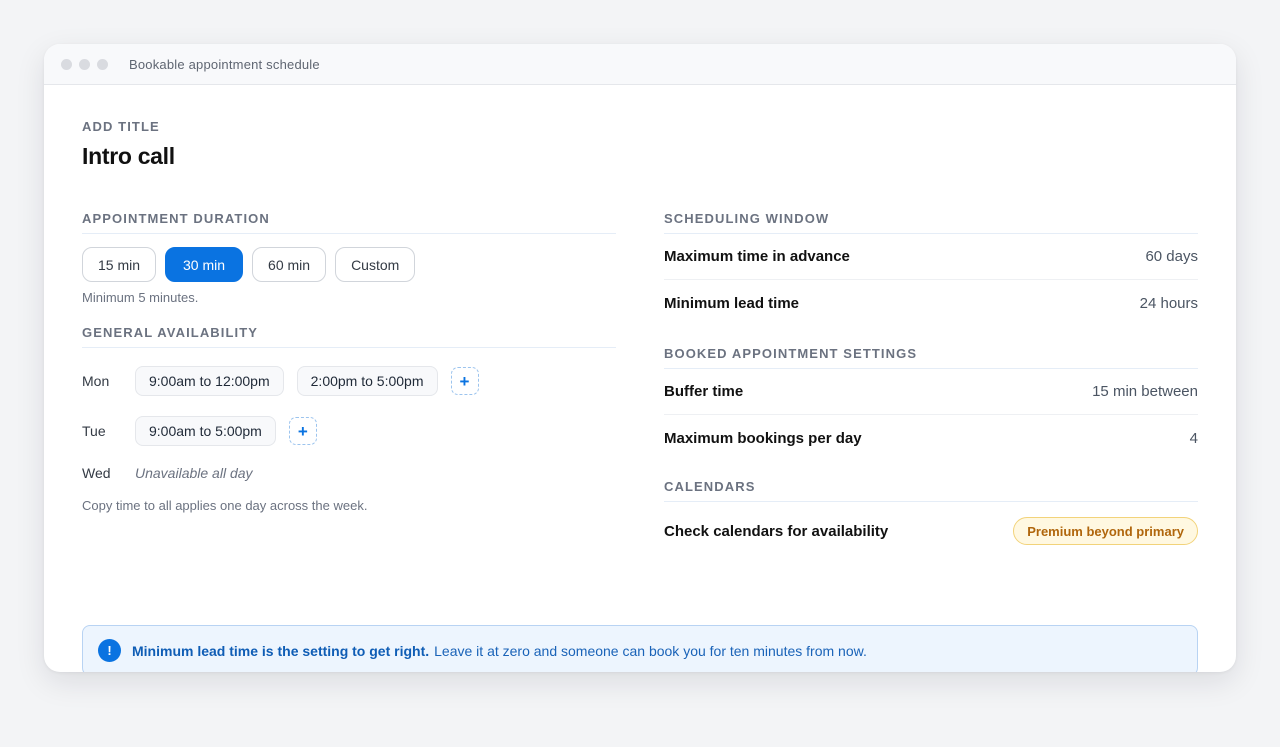 The height and width of the screenshot is (747, 1280). Describe the element at coordinates (224, 64) in the screenshot. I see `window-title: Bookable appointment schedule` at that location.